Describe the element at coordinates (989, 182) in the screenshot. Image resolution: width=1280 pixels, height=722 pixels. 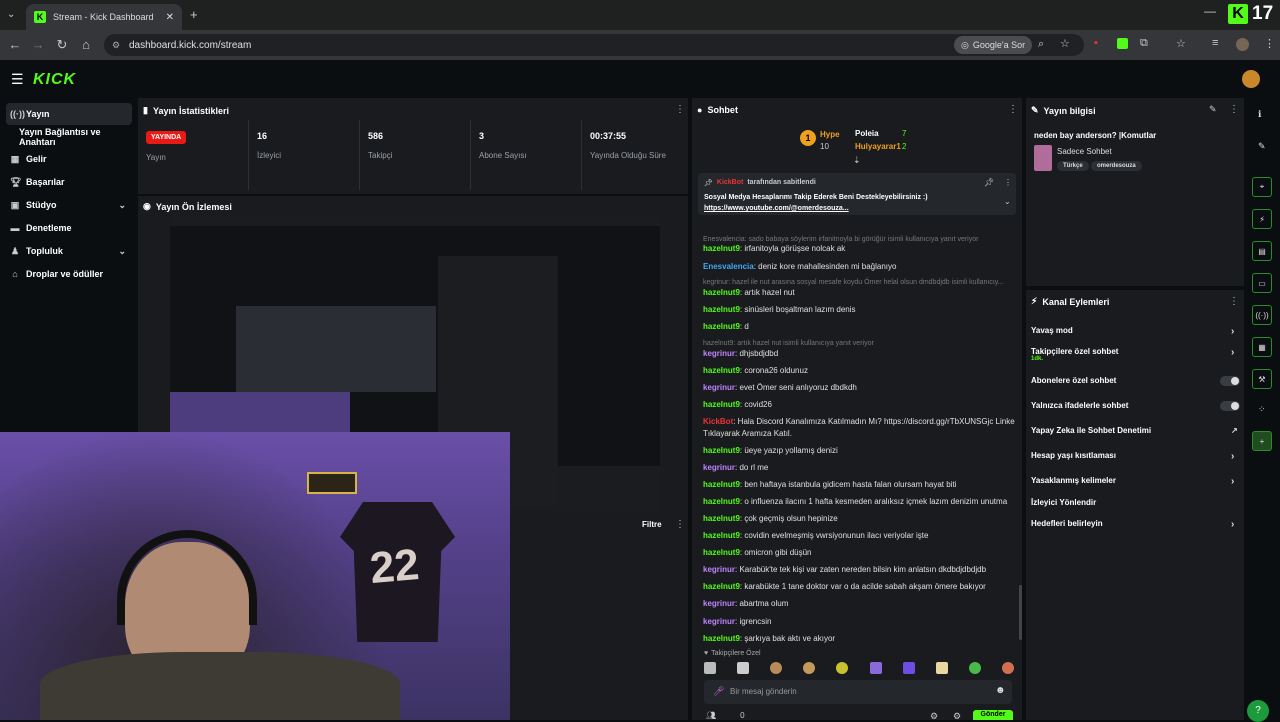
I see `unpin-icon: 📌︎` at that location.